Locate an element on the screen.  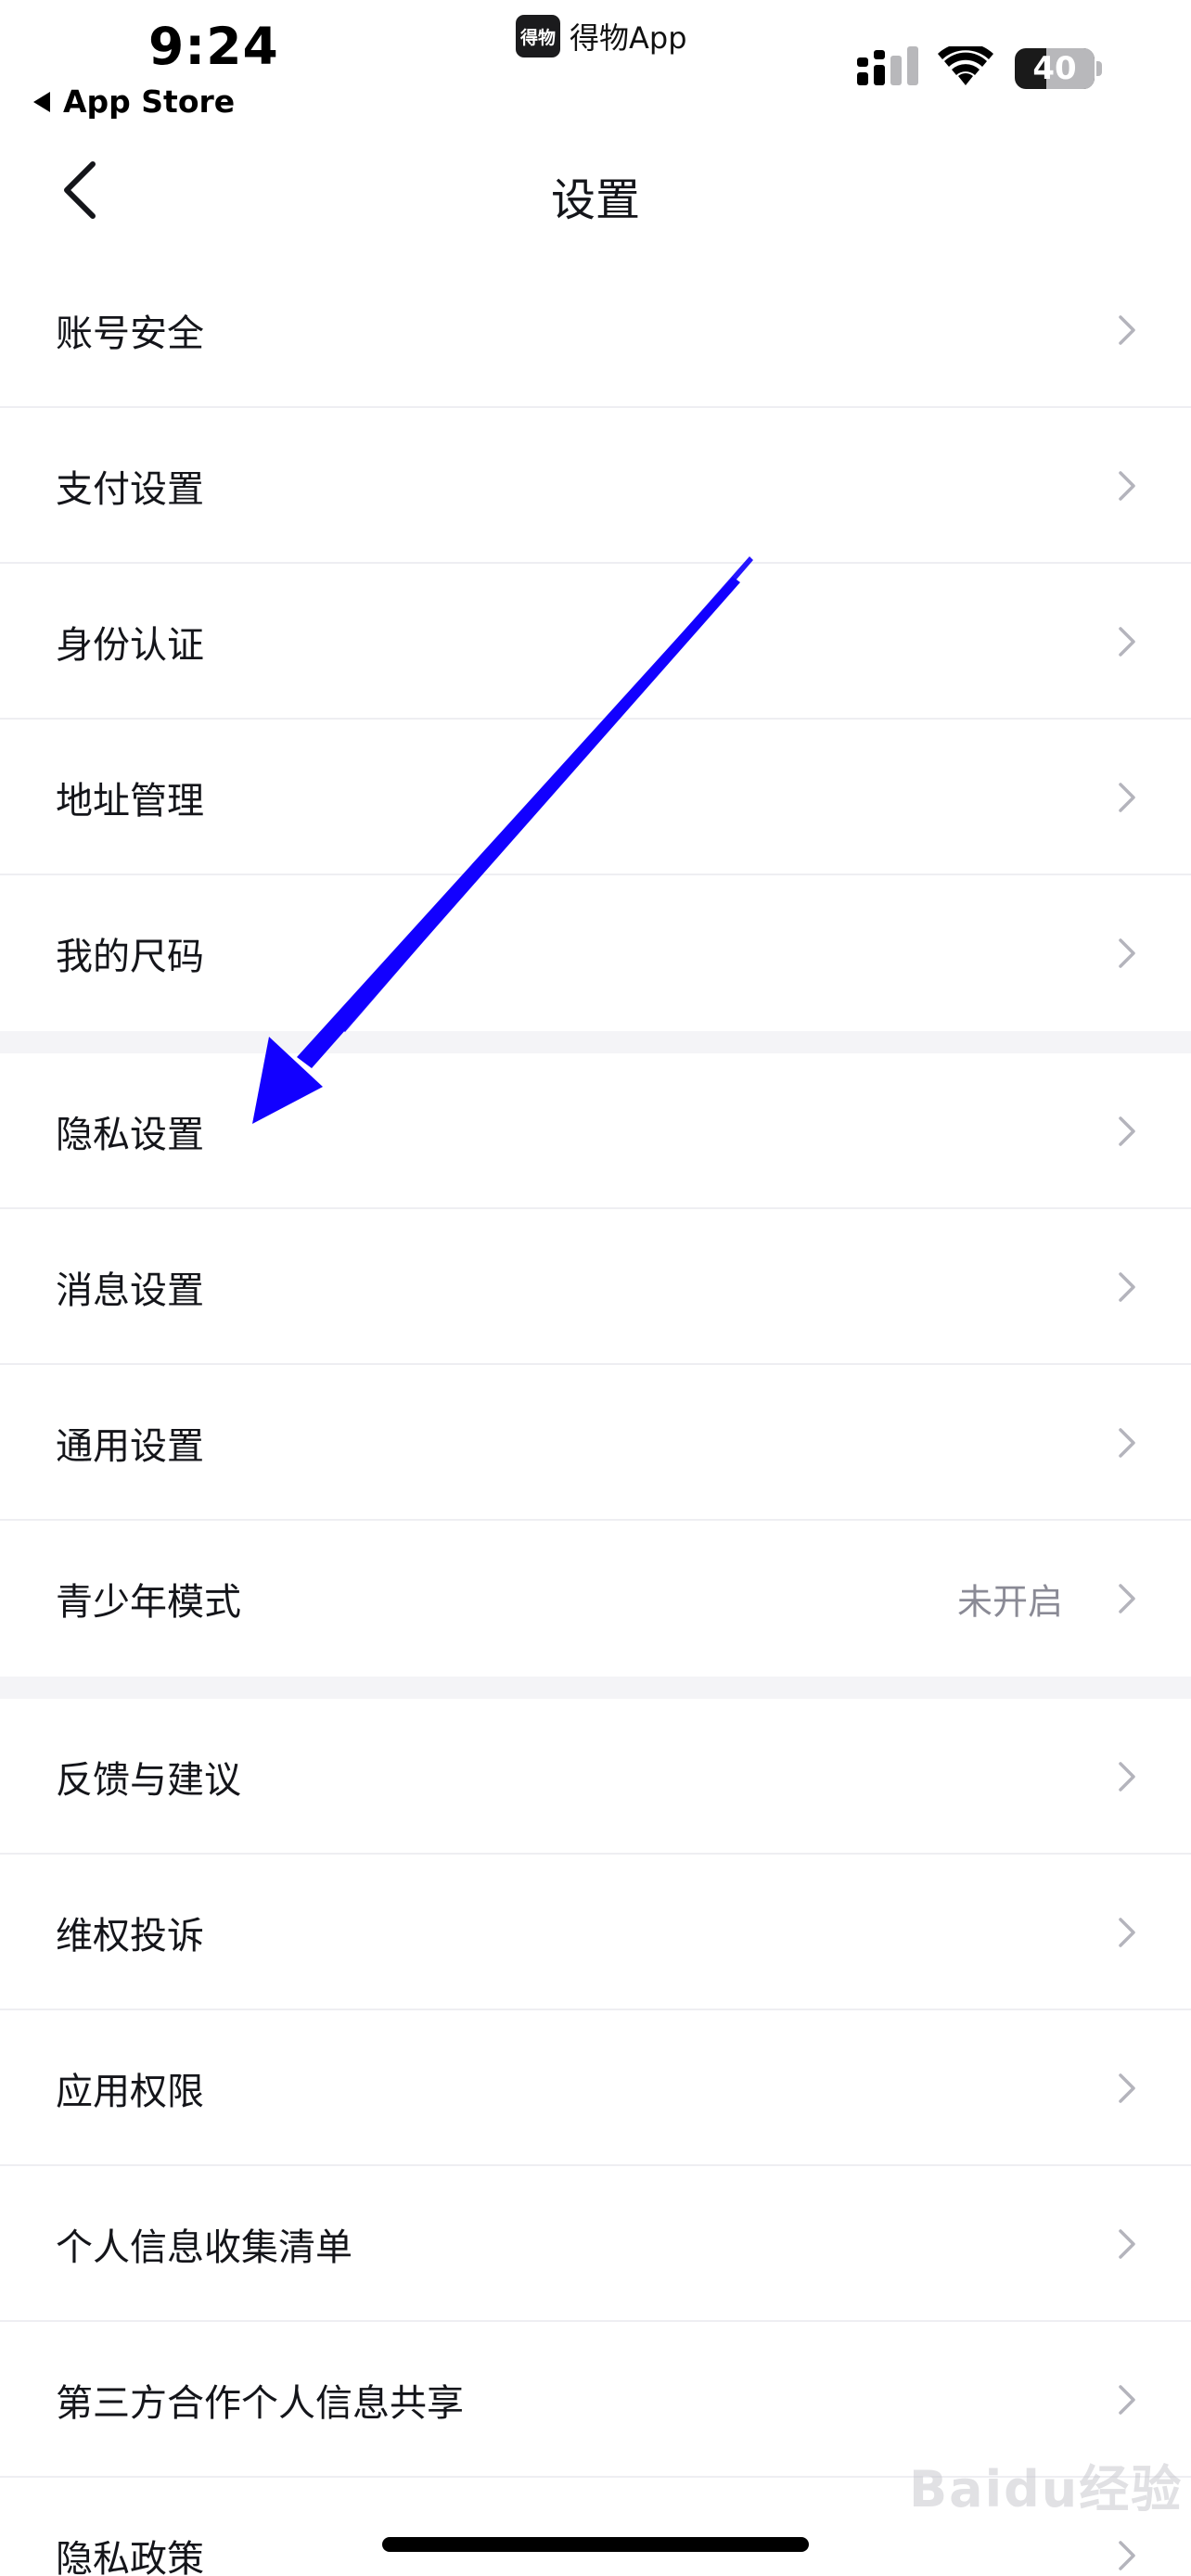
current-app-indicator: 得物 得物App is located at coordinates (601, 36).